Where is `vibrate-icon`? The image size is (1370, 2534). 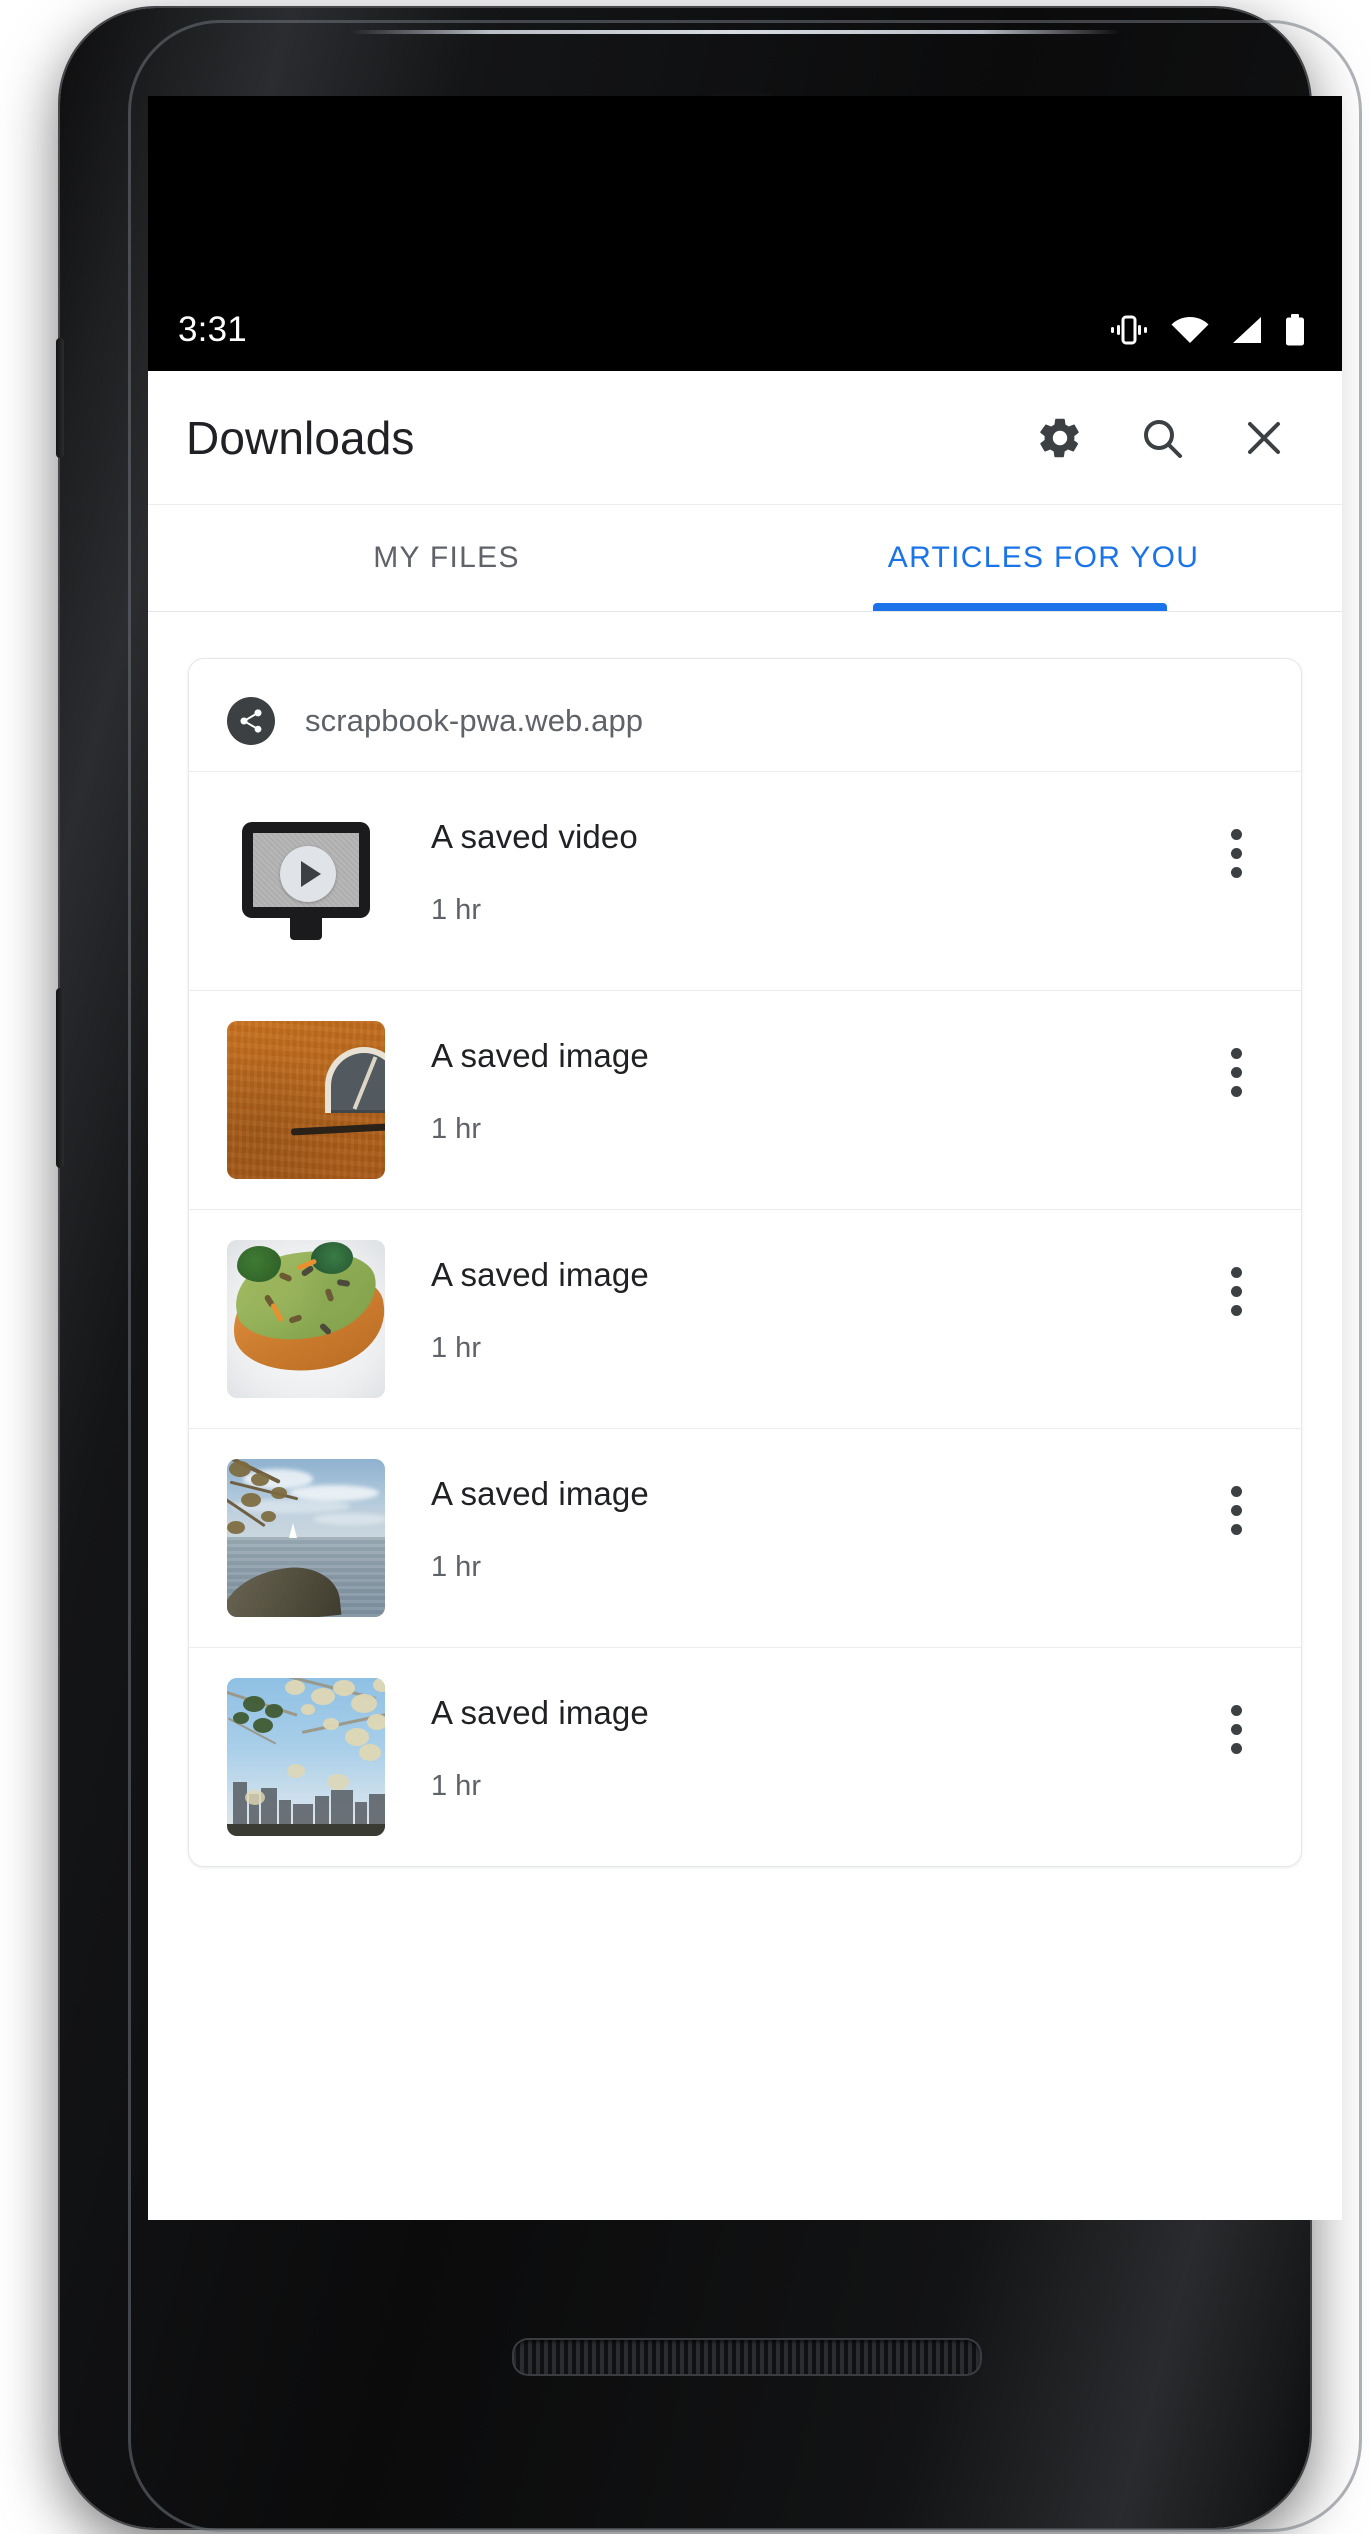
vibrate-icon is located at coordinates (1129, 330).